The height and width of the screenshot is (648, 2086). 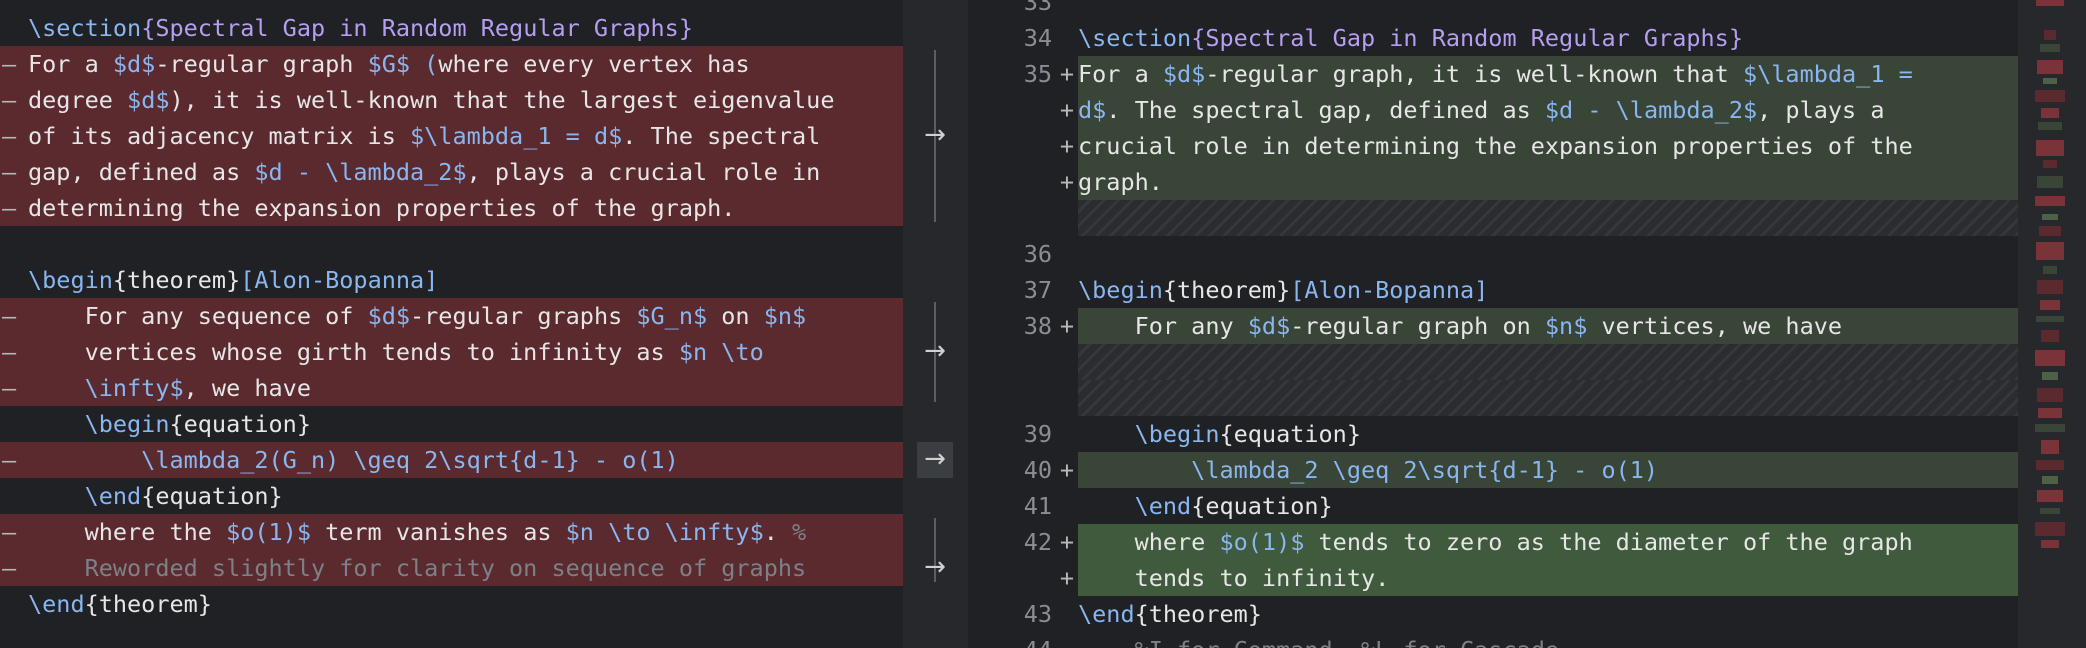 What do you see at coordinates (672, 316) in the screenshot?
I see `code-token: $G_n$` at bounding box center [672, 316].